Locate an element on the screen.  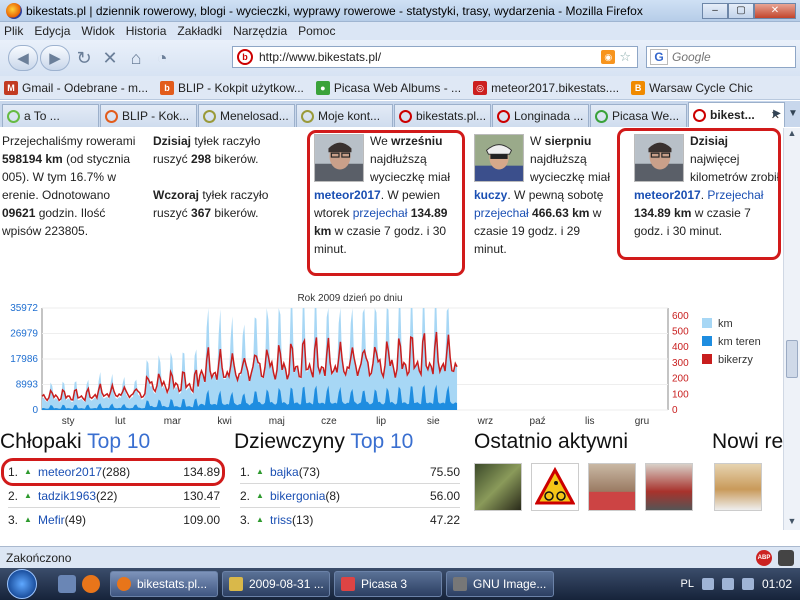
url-bar: b http://www.bikestats.pl/ ◉ ☆ is located at coordinates (435, 57).